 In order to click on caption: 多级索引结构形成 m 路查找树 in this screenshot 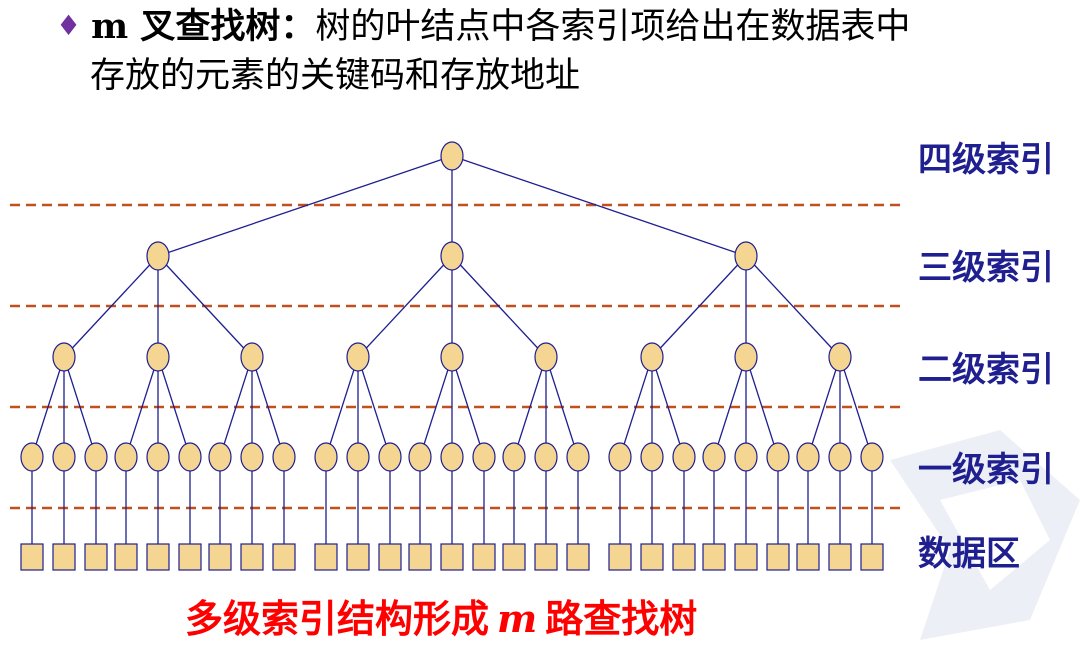, I will do `click(441, 619)`.